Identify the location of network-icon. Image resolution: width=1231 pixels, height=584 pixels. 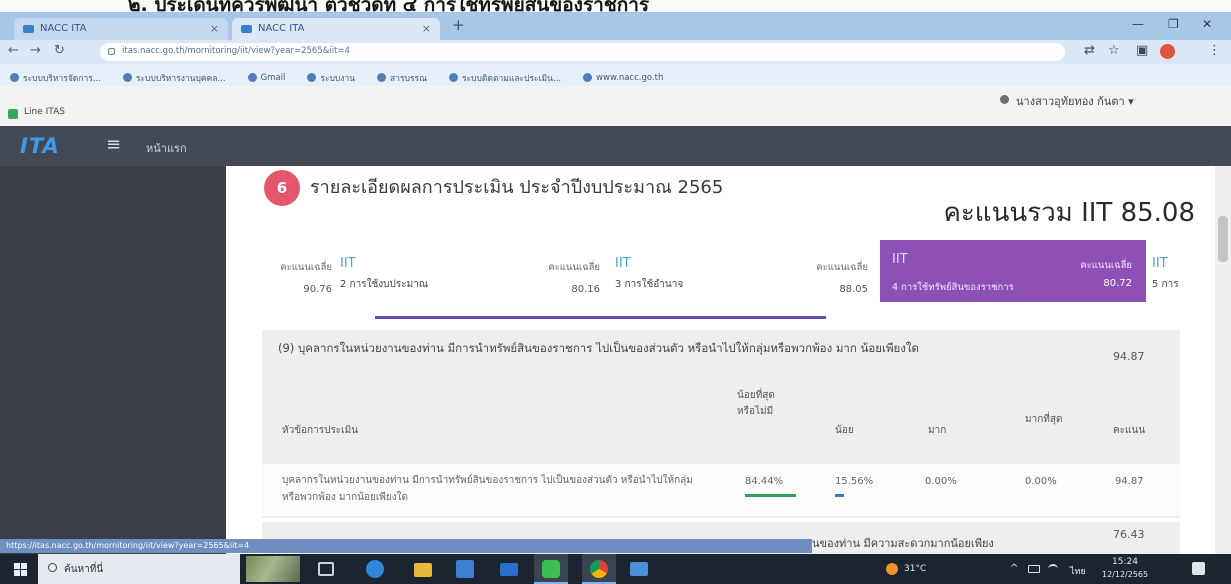
(1053, 569).